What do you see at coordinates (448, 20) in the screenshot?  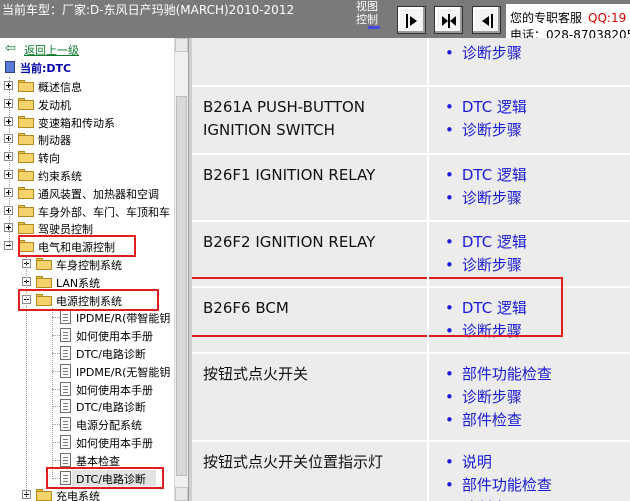 I see `show-both-panes-button` at bounding box center [448, 20].